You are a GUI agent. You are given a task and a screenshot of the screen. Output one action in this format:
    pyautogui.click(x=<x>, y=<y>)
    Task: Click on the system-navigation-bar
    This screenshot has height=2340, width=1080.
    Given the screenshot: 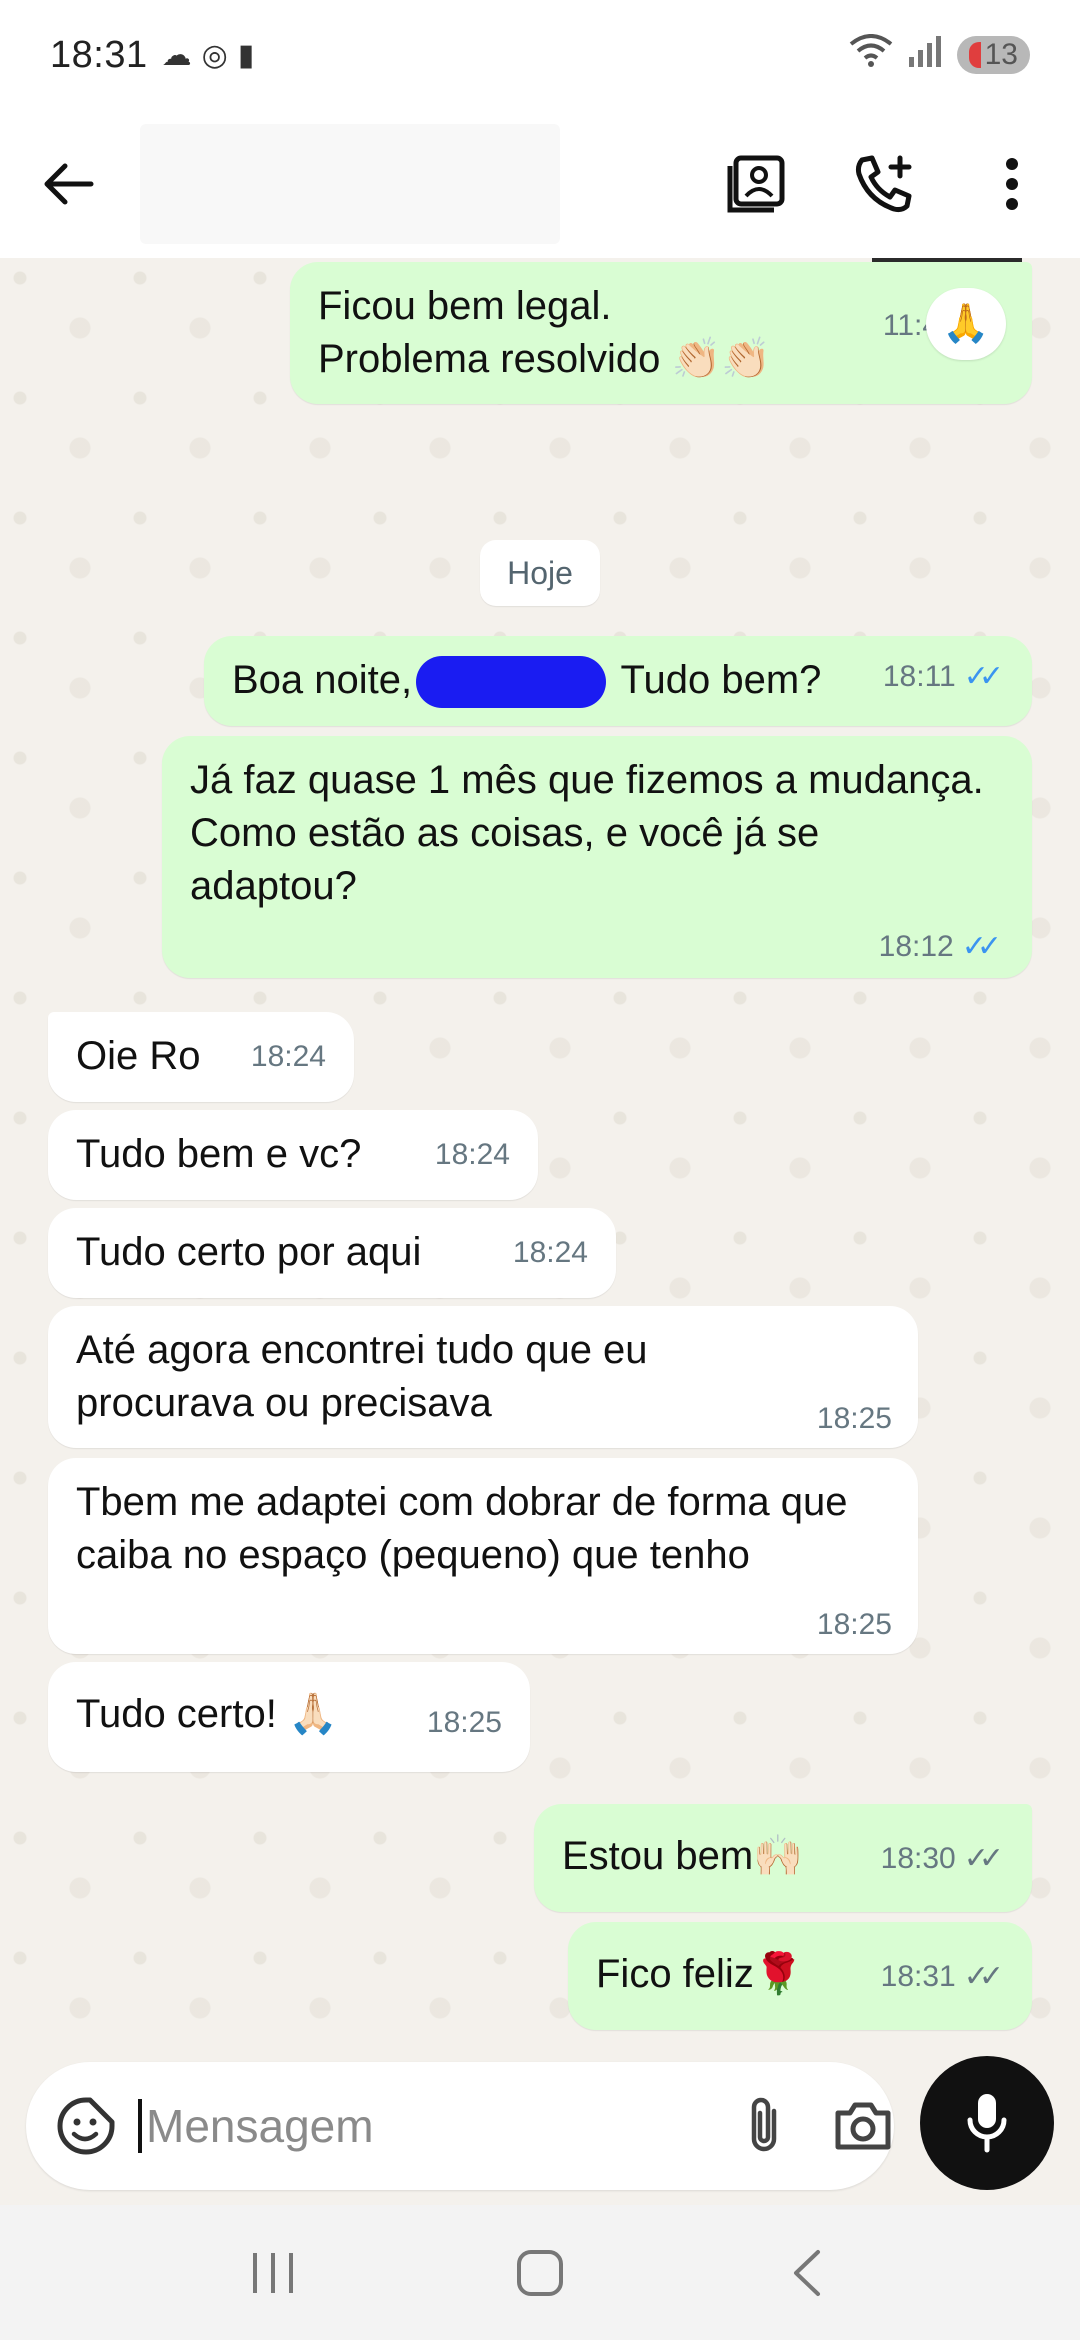 What is the action you would take?
    pyautogui.click(x=540, y=2272)
    